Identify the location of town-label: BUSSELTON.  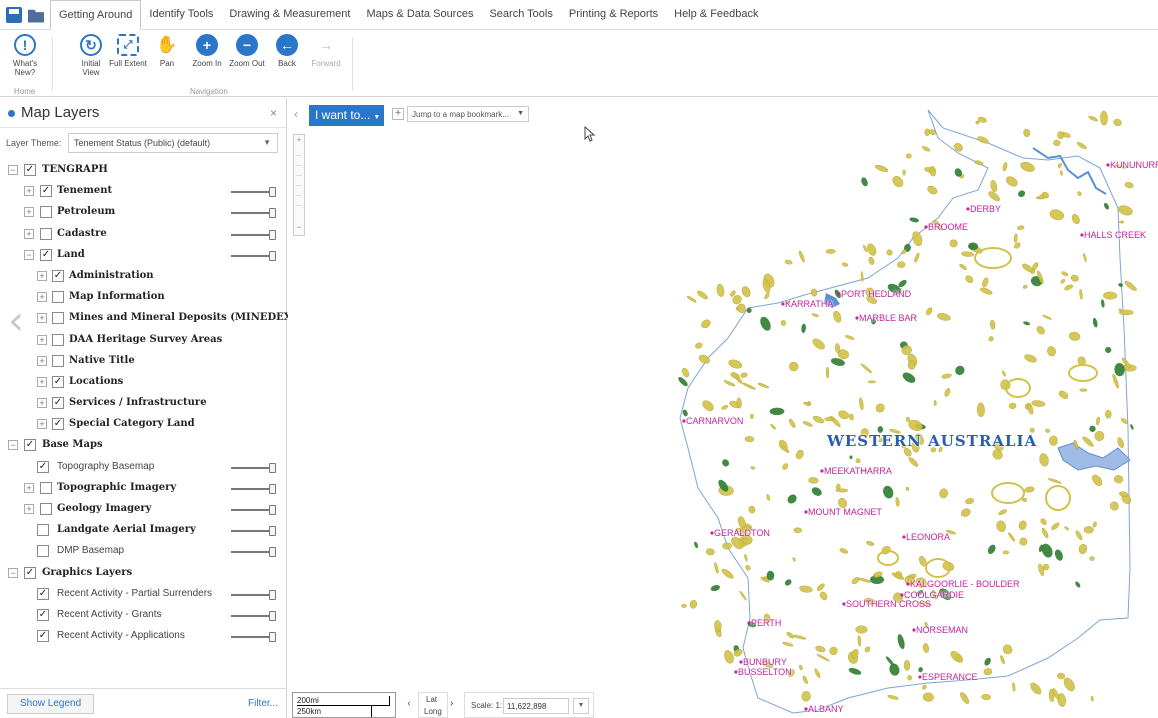
(765, 672).